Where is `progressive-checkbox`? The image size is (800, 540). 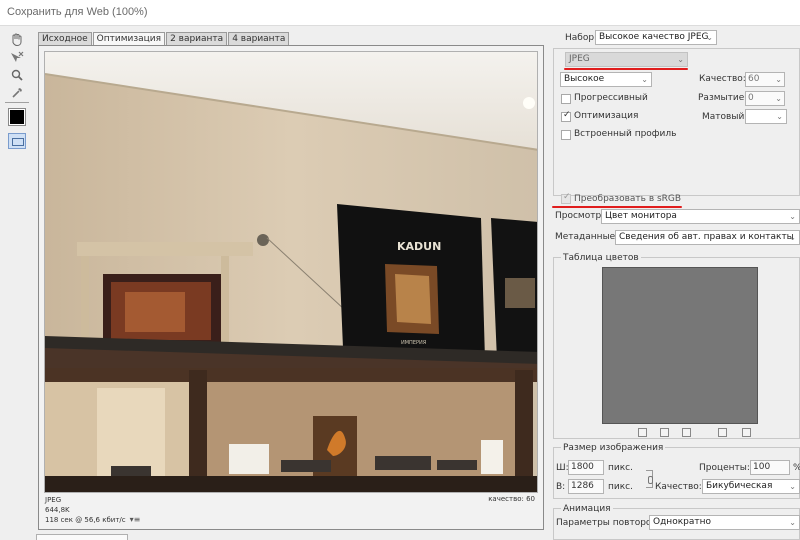 progressive-checkbox is located at coordinates (566, 99).